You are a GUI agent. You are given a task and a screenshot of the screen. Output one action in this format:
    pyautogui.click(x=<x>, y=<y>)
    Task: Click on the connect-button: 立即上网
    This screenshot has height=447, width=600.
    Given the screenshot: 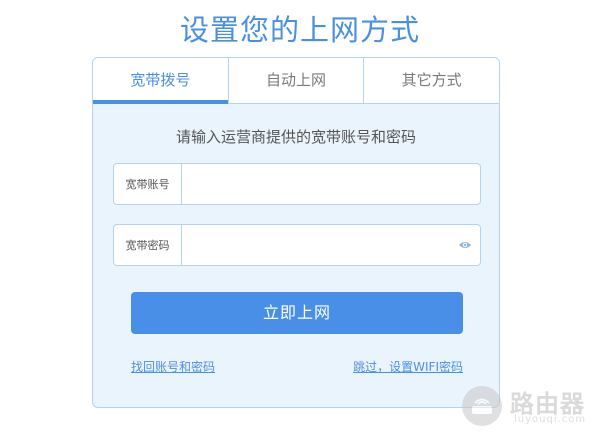 What is the action you would take?
    pyautogui.click(x=297, y=313)
    